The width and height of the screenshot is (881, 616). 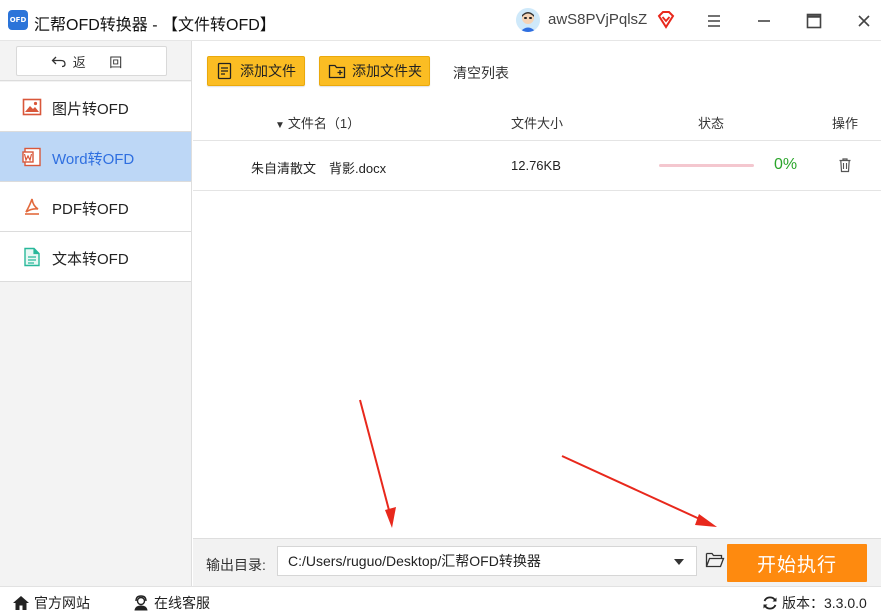 What do you see at coordinates (824, 603) in the screenshot?
I see `version-label: 版本：3.3.0.0` at bounding box center [824, 603].